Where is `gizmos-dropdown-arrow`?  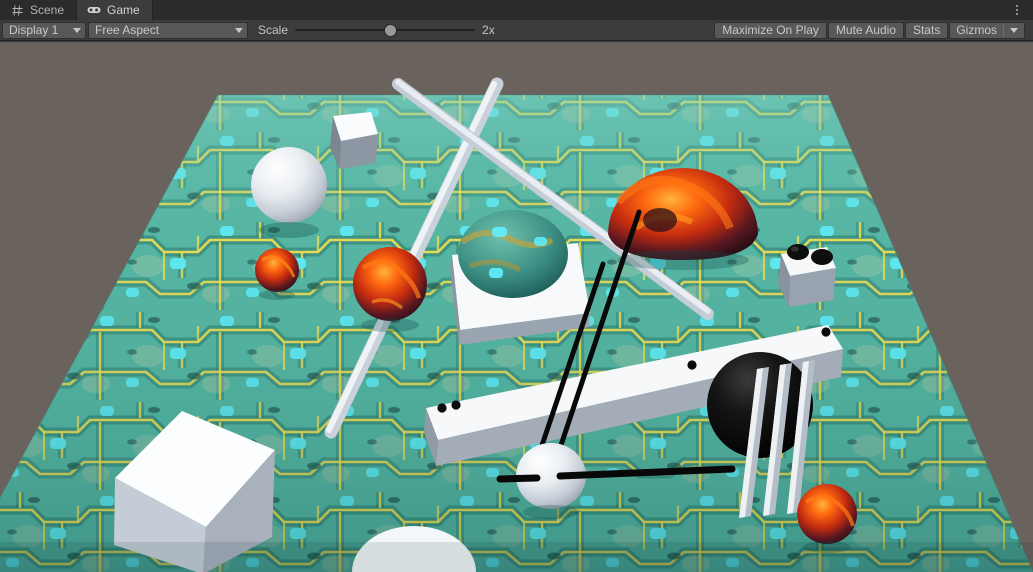 gizmos-dropdown-arrow is located at coordinates (1014, 30).